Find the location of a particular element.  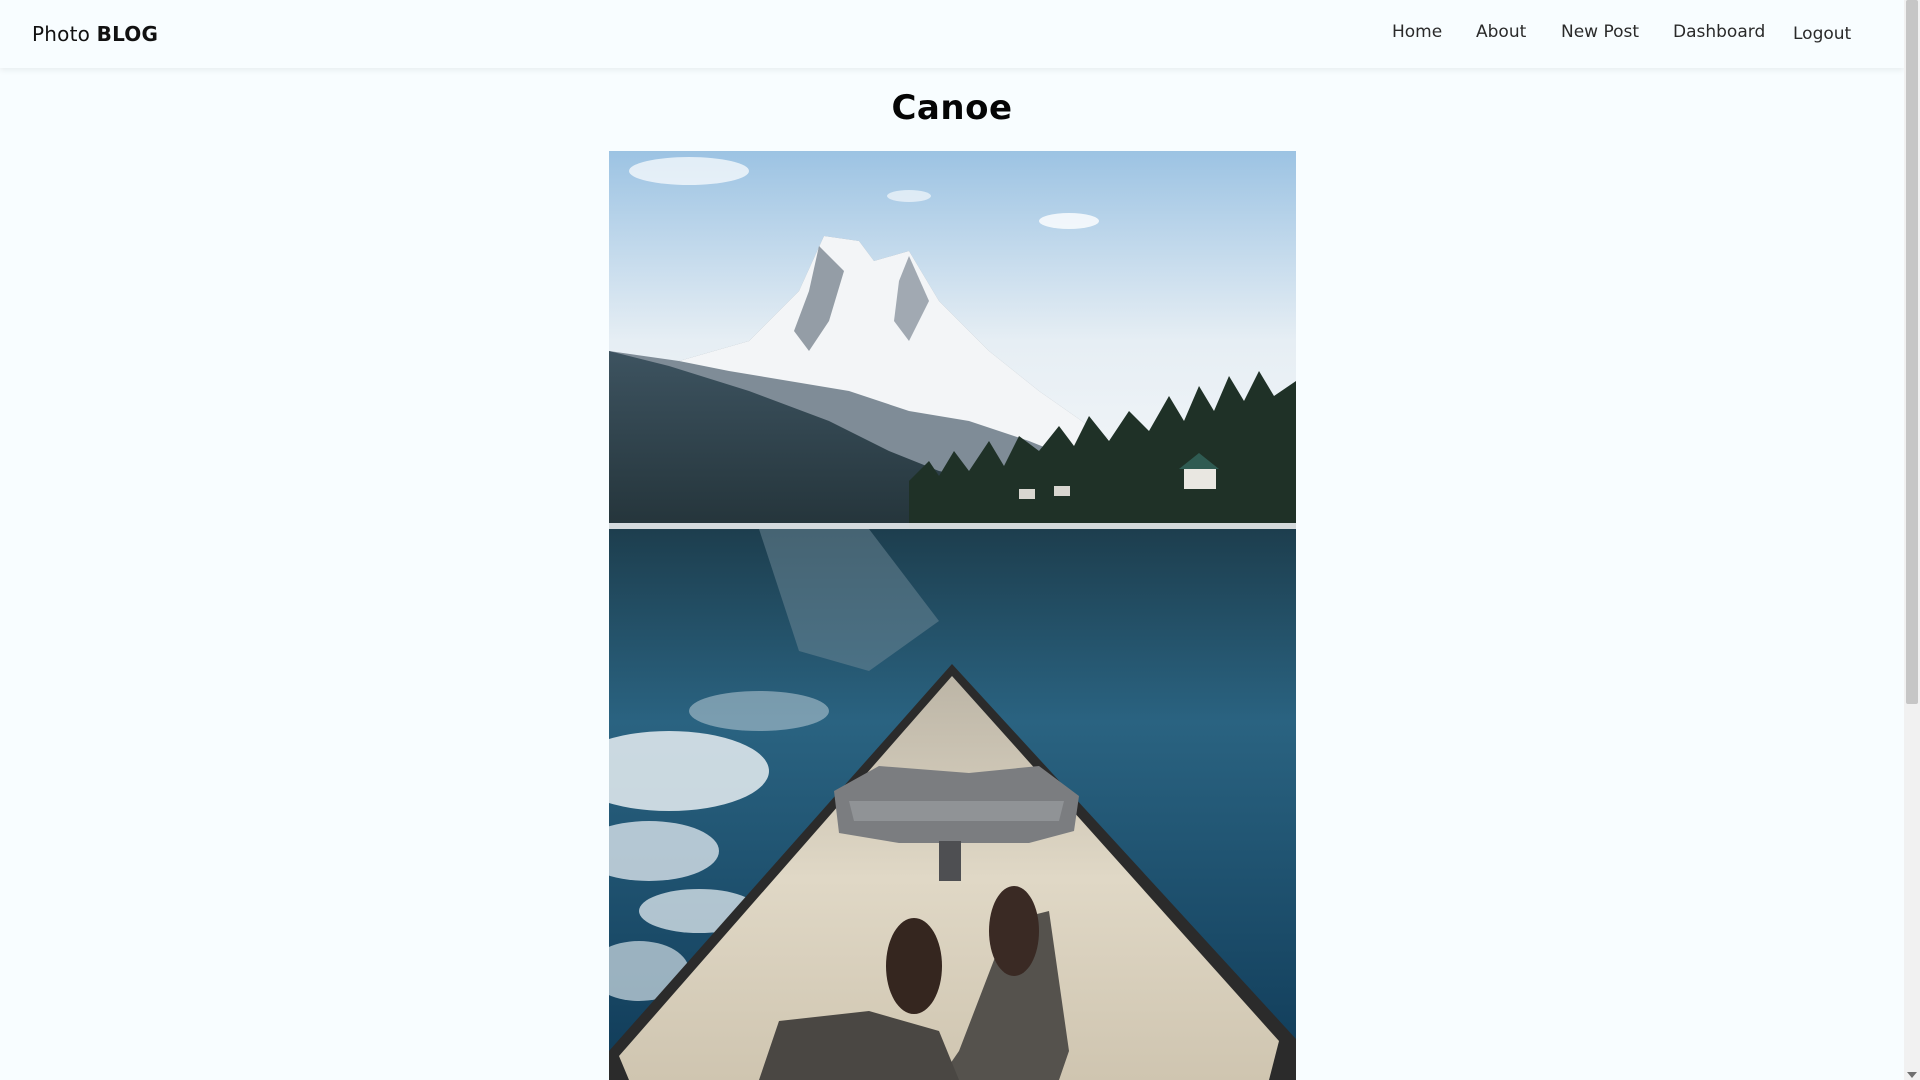

brand-logo: Photo BLOG is located at coordinates (95, 34).